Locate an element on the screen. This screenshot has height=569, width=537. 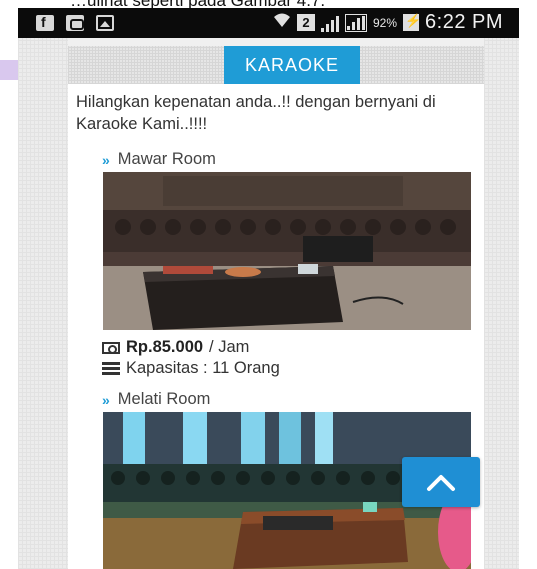
room-title-mawar: » Mawar Room is located at coordinates (159, 159).